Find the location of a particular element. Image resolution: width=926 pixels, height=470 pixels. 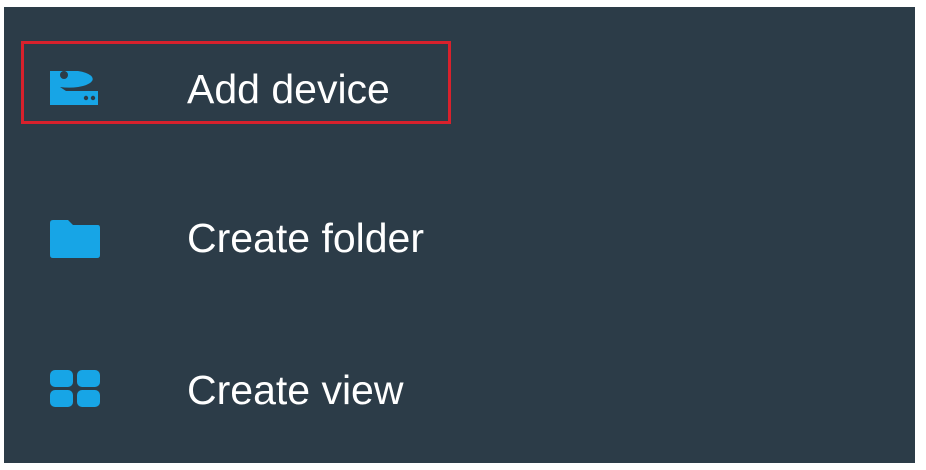

grid-view-icon is located at coordinates (75, 388).